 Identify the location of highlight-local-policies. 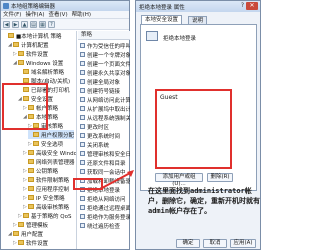
(25, 106).